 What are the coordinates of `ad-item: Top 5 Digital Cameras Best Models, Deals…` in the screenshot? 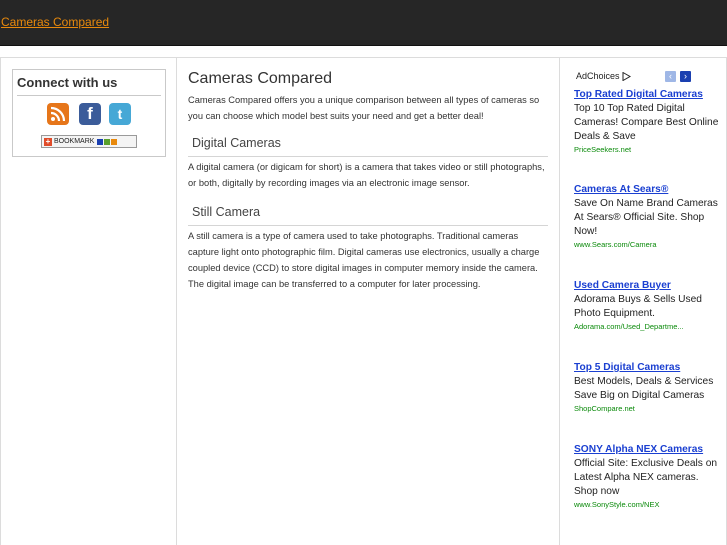 It's located at (649, 387).